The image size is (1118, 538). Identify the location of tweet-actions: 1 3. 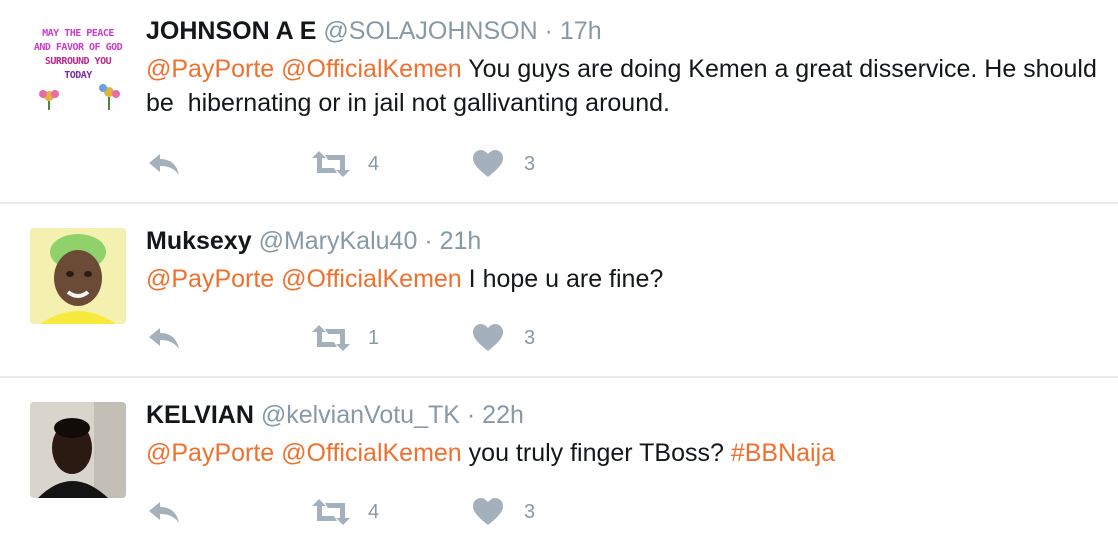
(396, 338).